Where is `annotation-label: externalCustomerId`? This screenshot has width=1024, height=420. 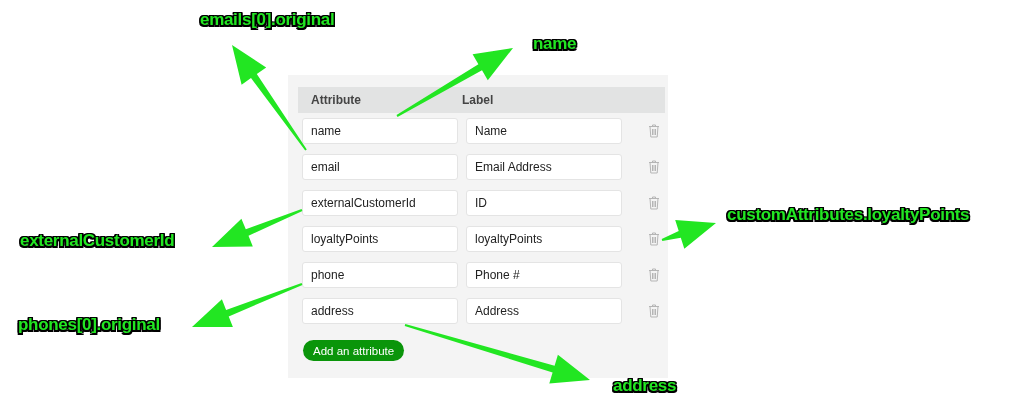
annotation-label: externalCustomerId is located at coordinates (97, 241).